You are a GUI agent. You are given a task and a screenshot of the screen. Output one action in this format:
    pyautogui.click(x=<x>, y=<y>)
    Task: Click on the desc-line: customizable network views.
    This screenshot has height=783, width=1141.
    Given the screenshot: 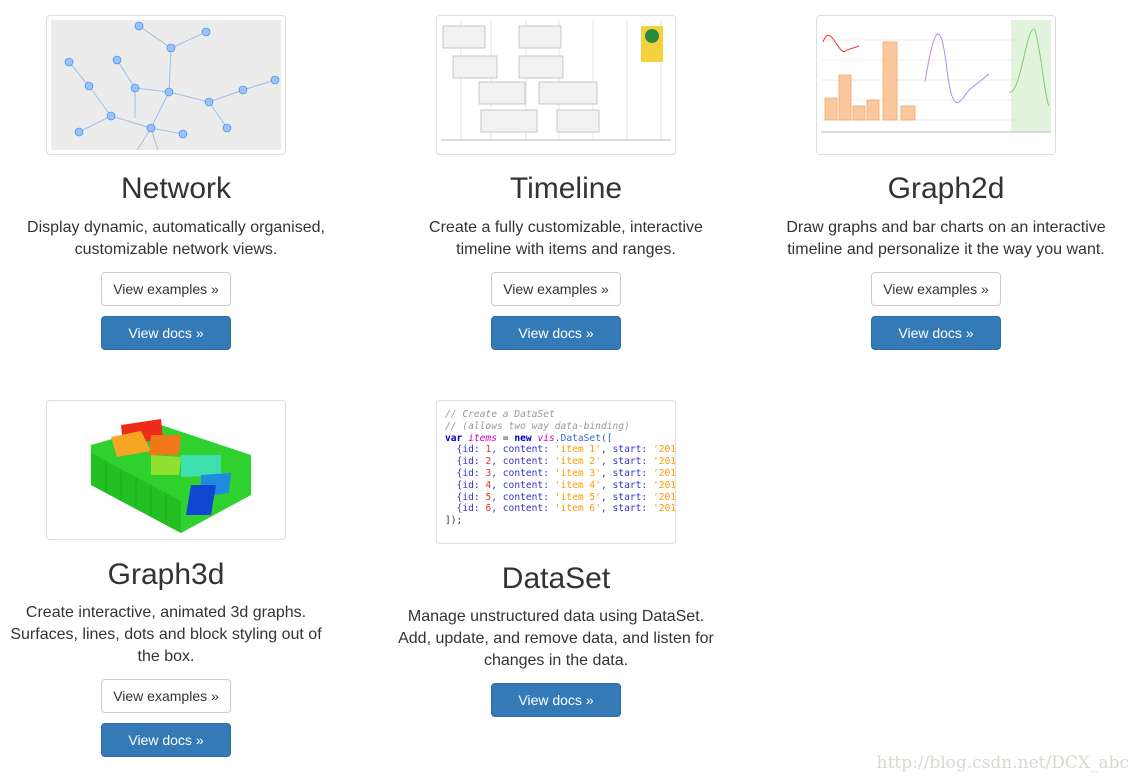 What is the action you would take?
    pyautogui.click(x=176, y=249)
    